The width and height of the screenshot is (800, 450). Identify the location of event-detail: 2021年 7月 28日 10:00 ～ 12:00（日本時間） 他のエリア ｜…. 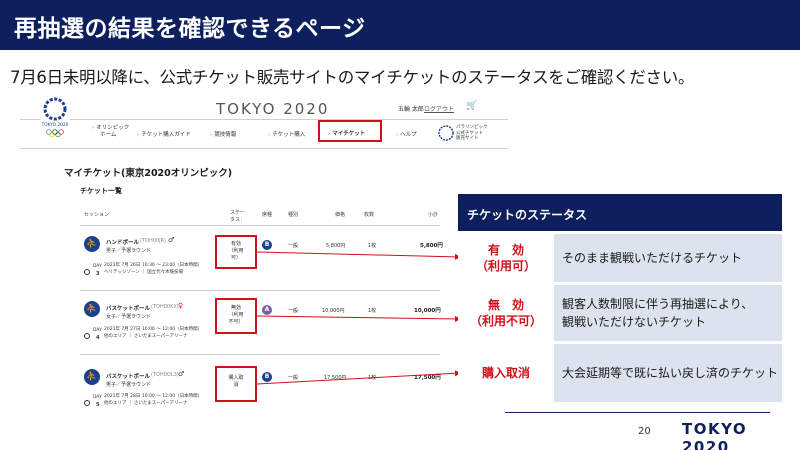
(153, 400).